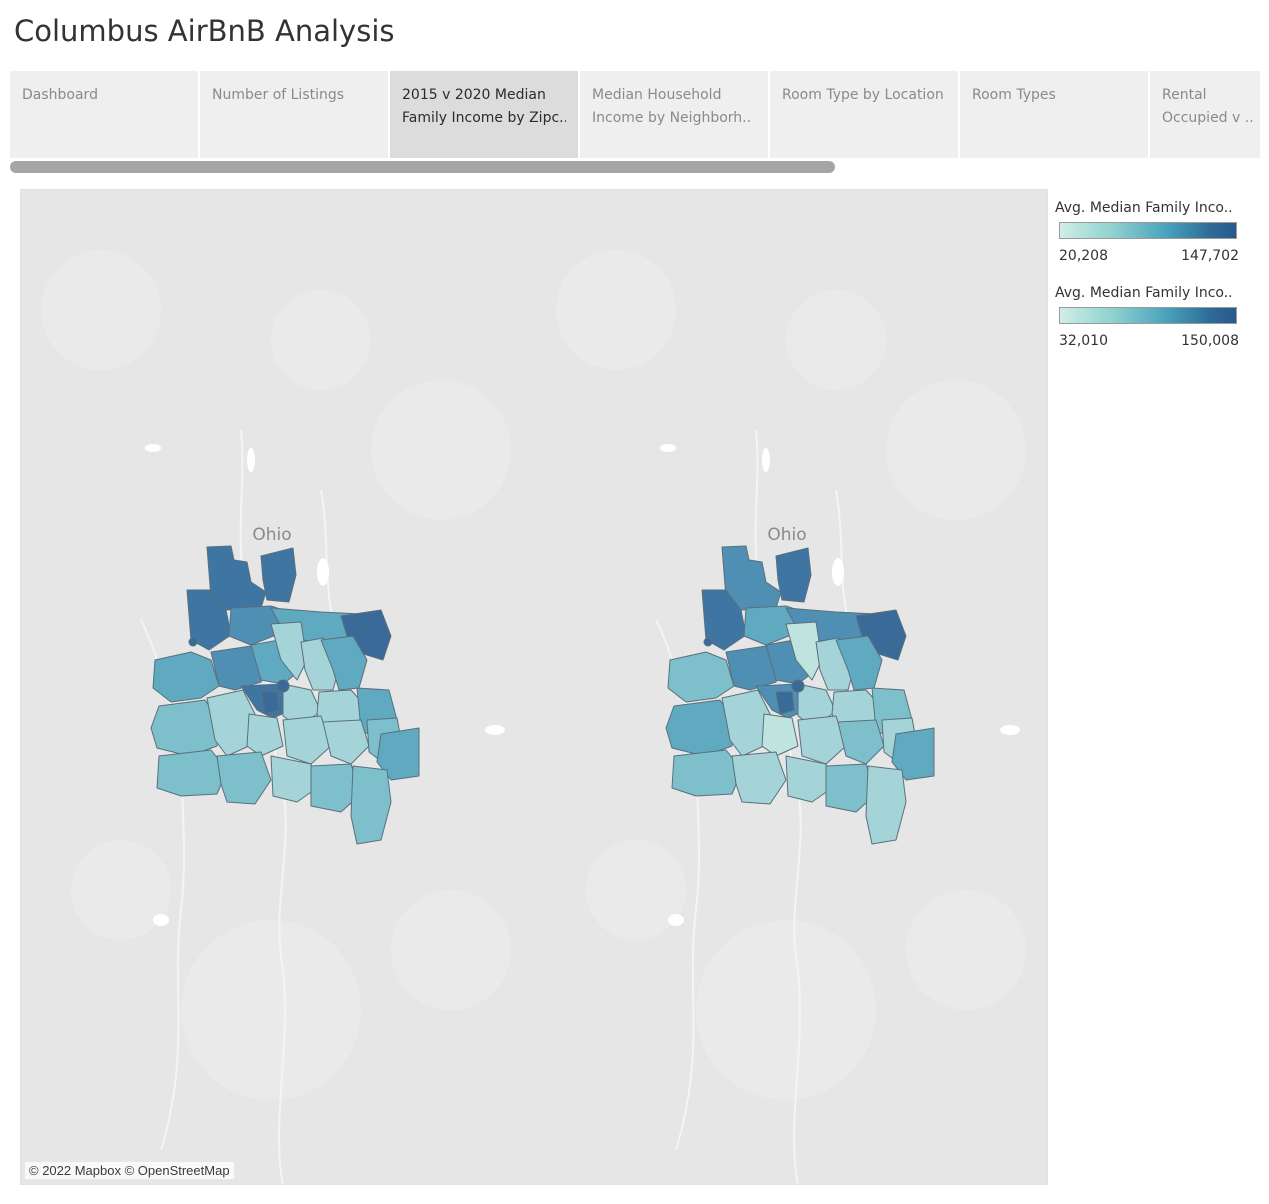 This screenshot has width=1269, height=1204. Describe the element at coordinates (278, 95) in the screenshot. I see `tab-label: Number of Listings` at that location.